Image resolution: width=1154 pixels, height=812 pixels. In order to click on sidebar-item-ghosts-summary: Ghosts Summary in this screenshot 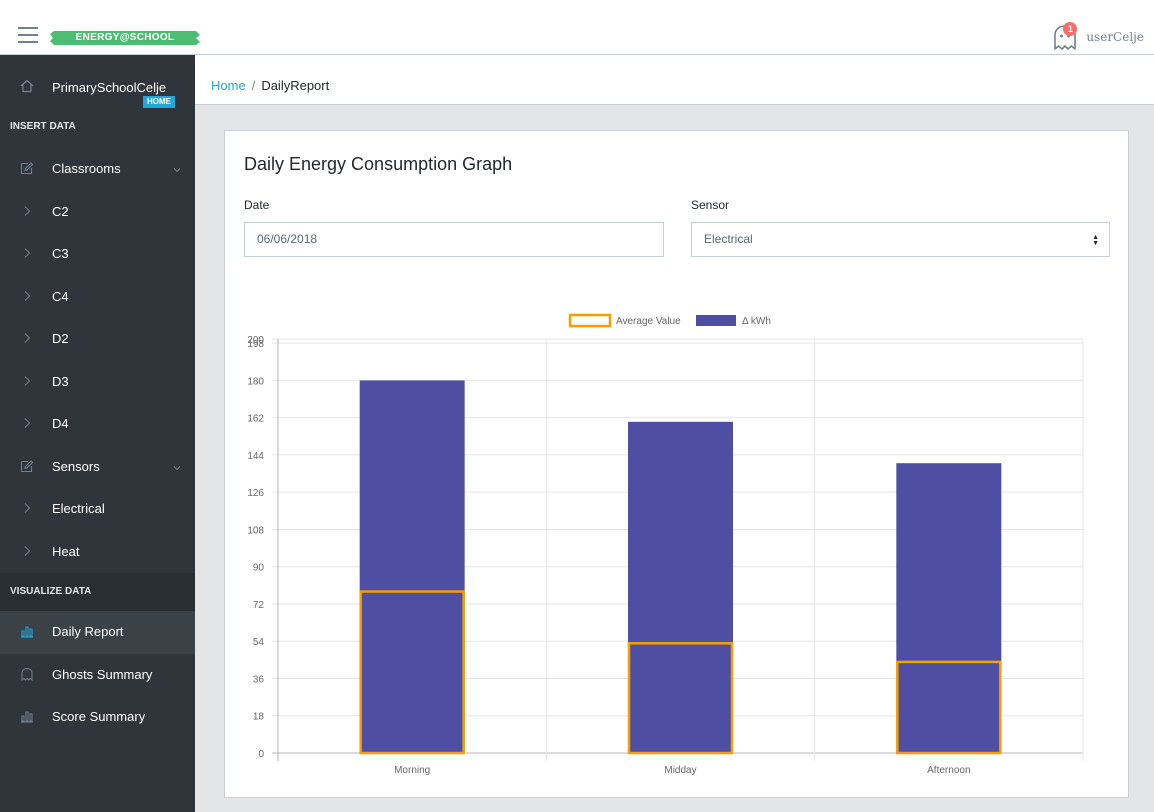, I will do `click(97, 675)`.